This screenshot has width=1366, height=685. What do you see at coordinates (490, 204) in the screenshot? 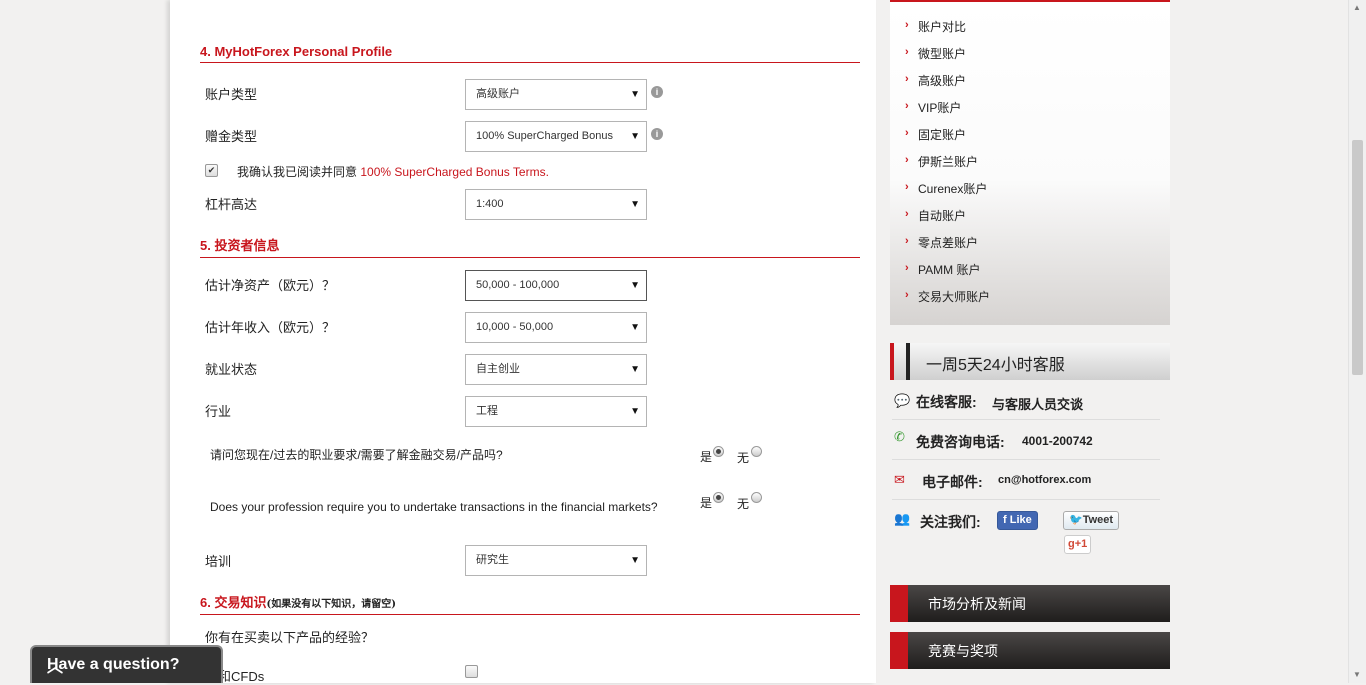
I see `leverage-value: 1:400` at bounding box center [490, 204].